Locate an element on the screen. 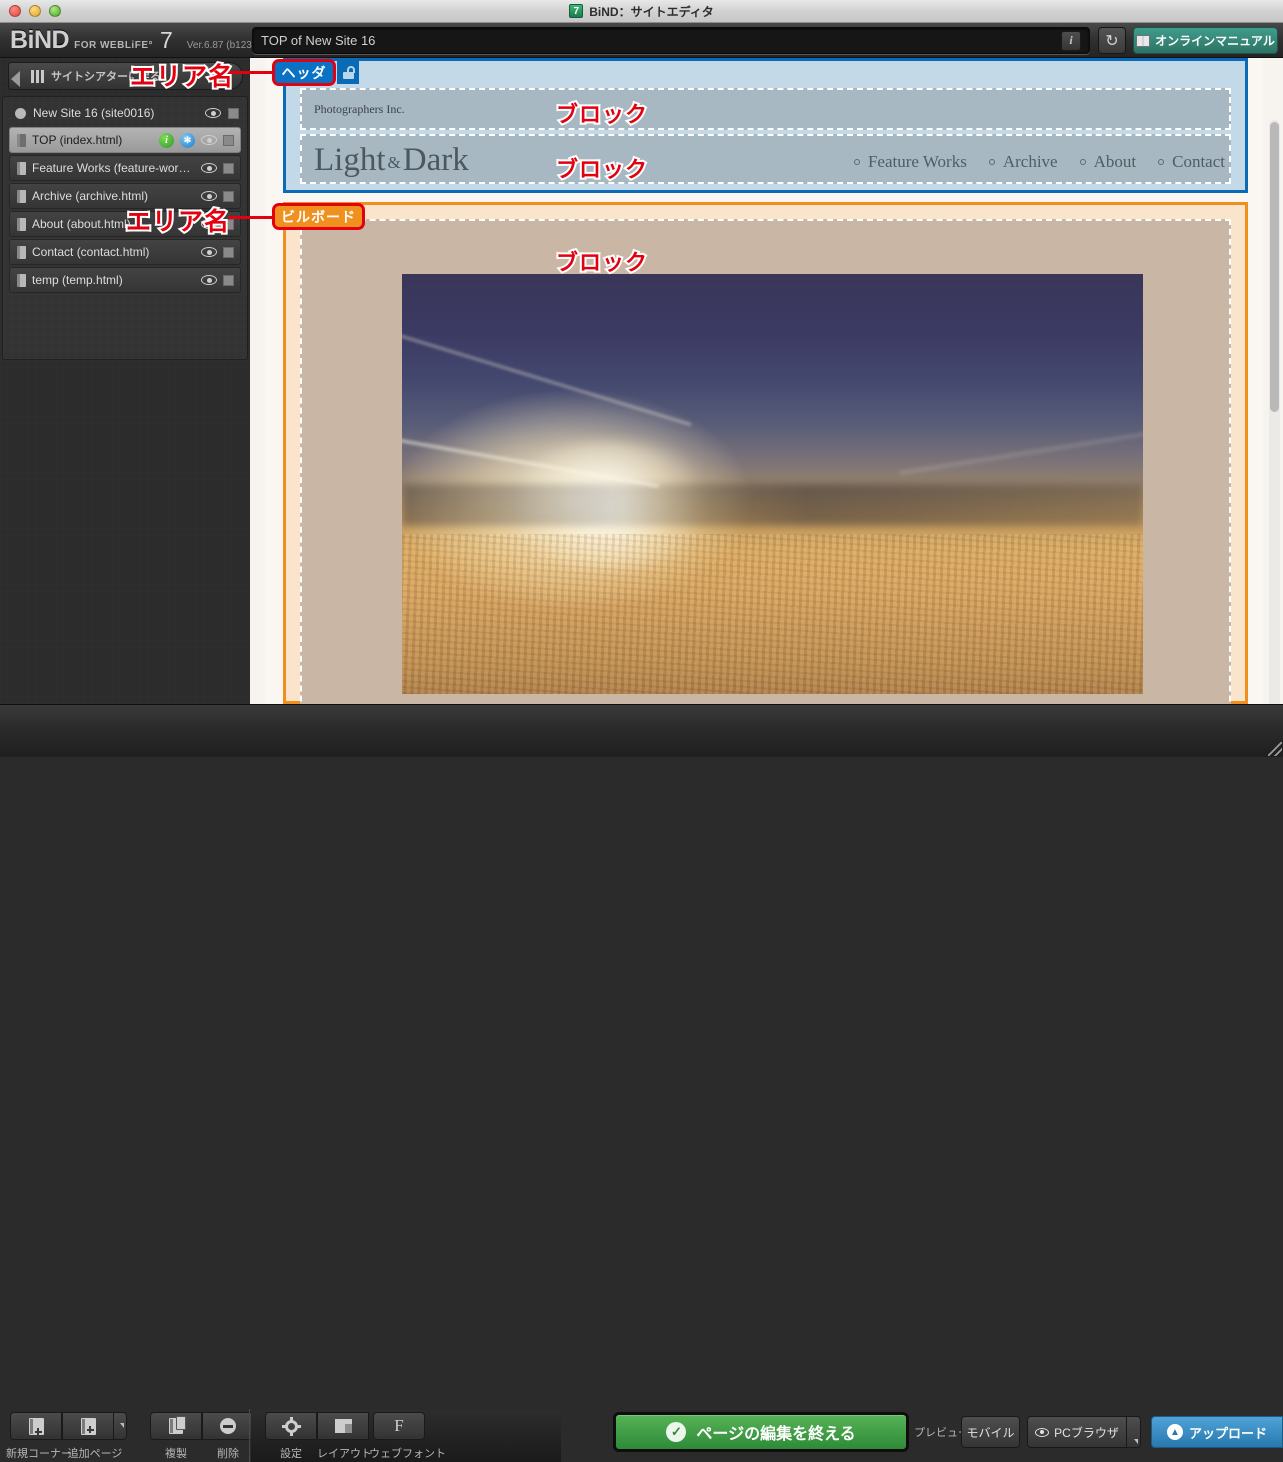 The width and height of the screenshot is (1283, 1462). reload-icon: ↻ is located at coordinates (1112, 40).